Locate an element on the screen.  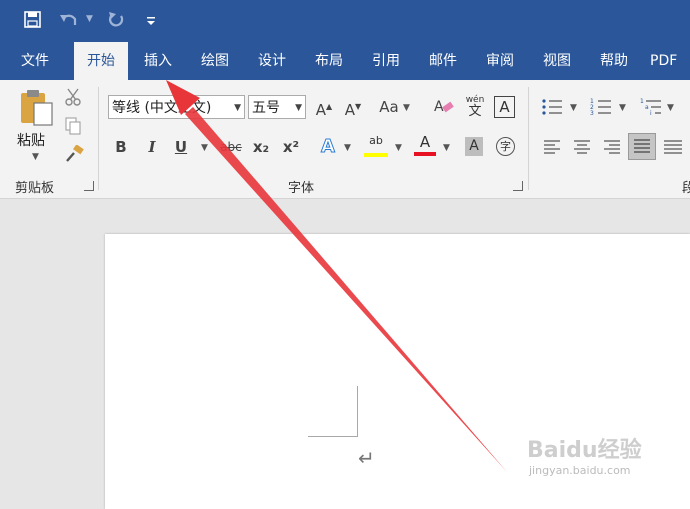
bullets-dropdown-icon: ▼ is located at coordinates (573, 108).